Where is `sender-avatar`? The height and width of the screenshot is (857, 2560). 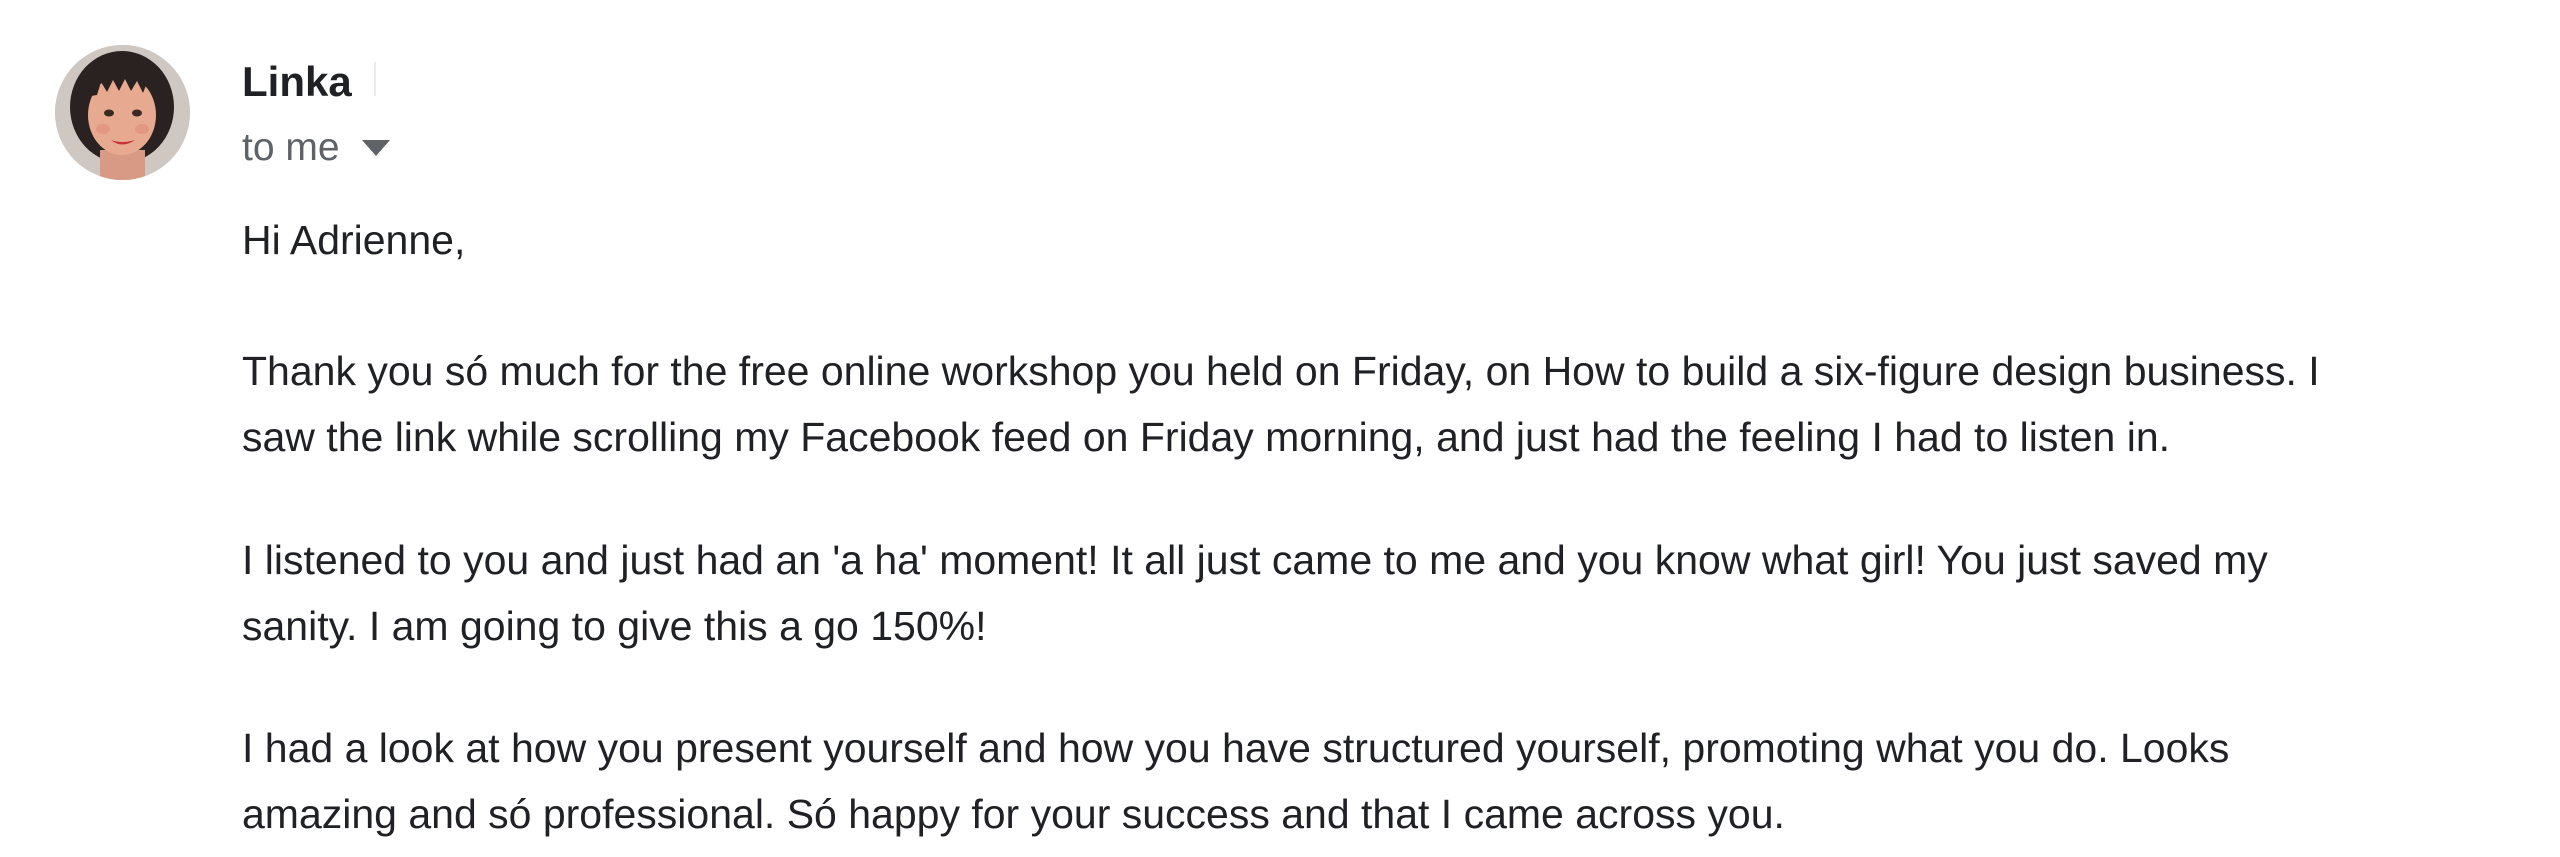 sender-avatar is located at coordinates (122, 112).